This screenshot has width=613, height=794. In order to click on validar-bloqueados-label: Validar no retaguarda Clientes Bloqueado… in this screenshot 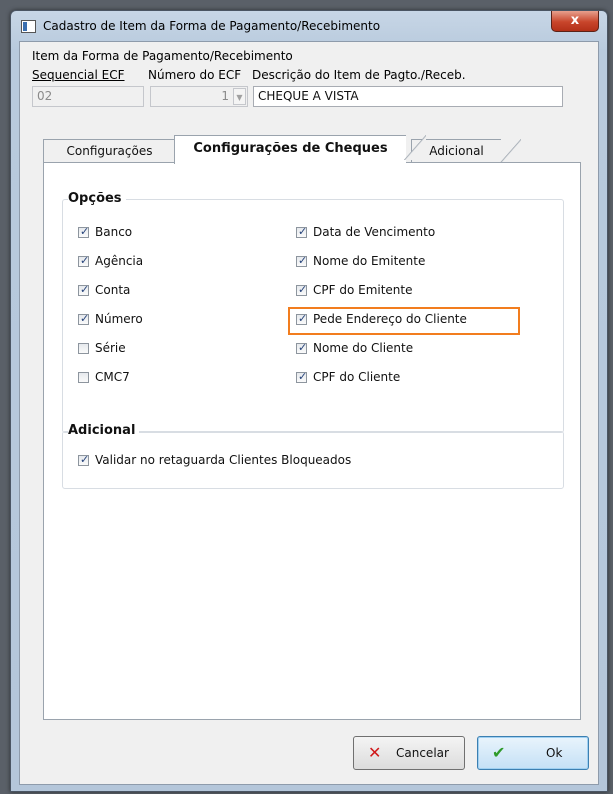, I will do `click(223, 460)`.